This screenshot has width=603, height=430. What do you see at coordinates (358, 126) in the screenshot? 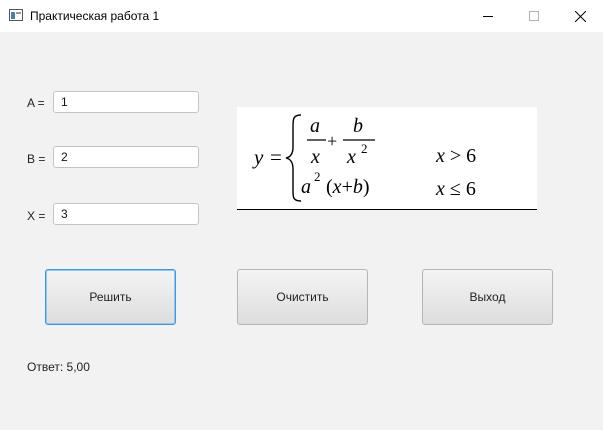
I see `svg-text: b` at bounding box center [358, 126].